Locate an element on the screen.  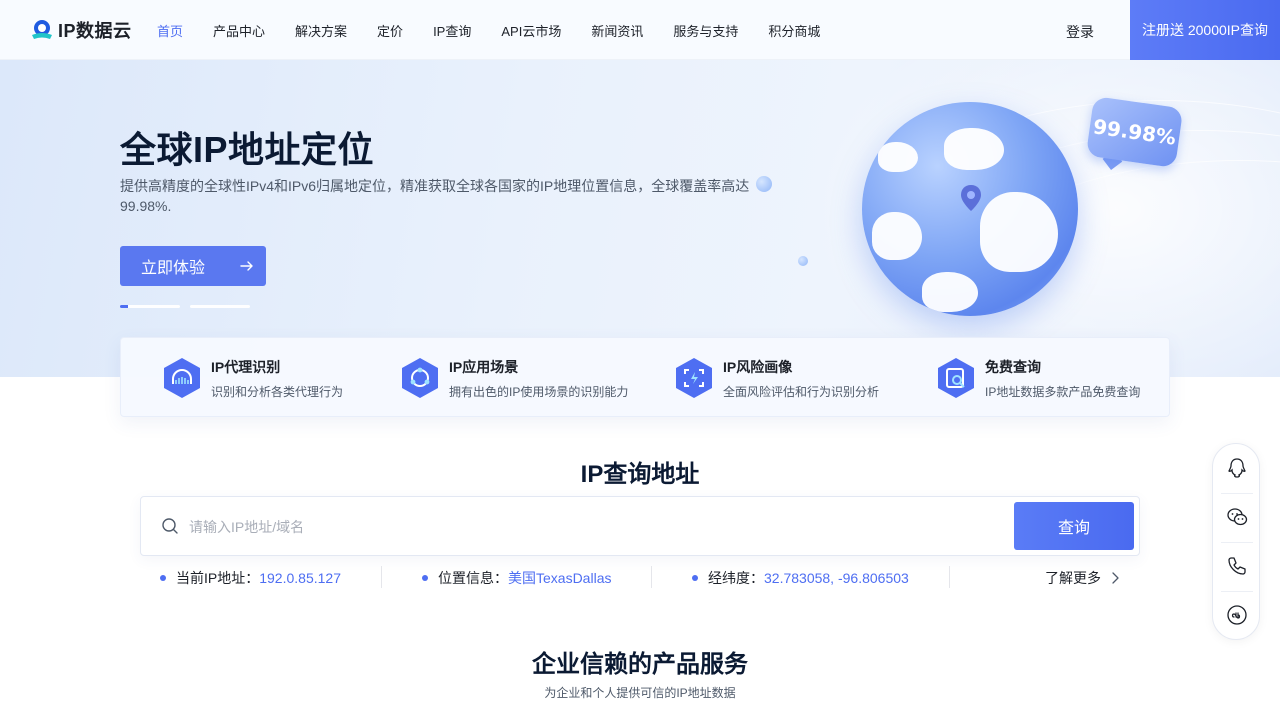
search-icon is located at coordinates (170, 526).